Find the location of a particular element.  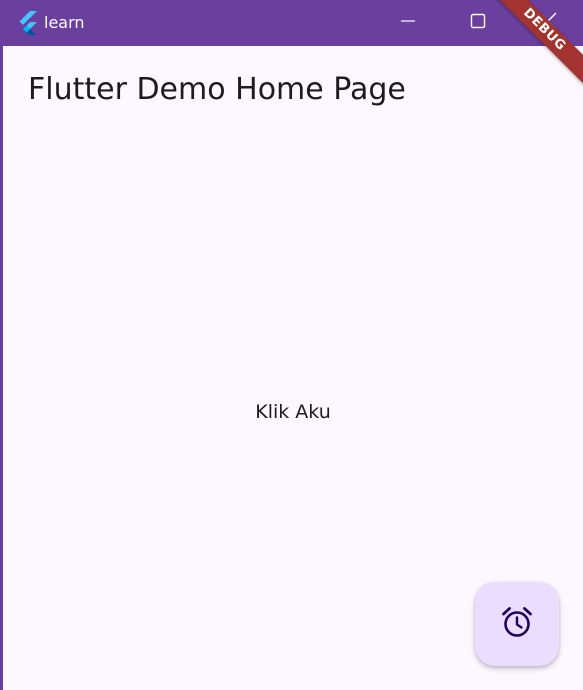

window-title: learn is located at coordinates (64, 22).